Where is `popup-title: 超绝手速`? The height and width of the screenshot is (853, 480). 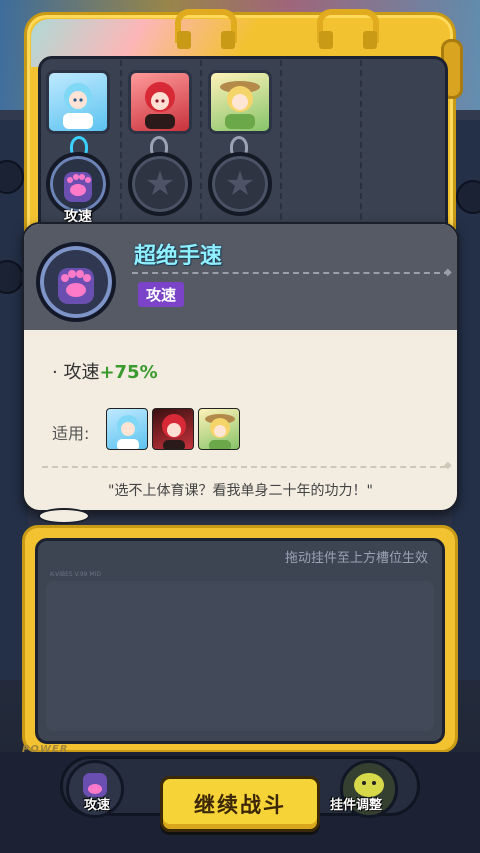 popup-title: 超绝手速 is located at coordinates (178, 256).